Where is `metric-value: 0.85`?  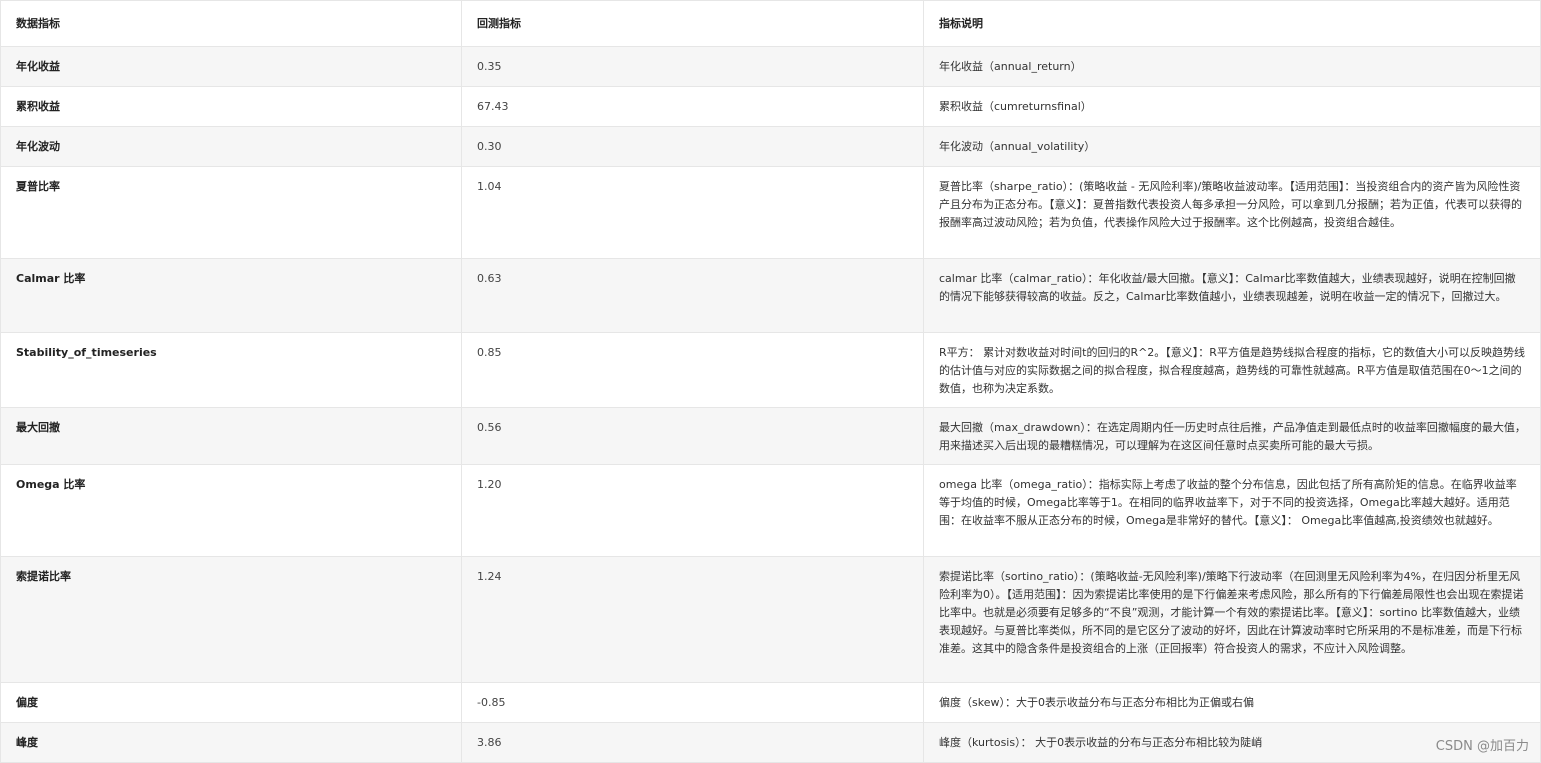
metric-value: 0.85 is located at coordinates (692, 370).